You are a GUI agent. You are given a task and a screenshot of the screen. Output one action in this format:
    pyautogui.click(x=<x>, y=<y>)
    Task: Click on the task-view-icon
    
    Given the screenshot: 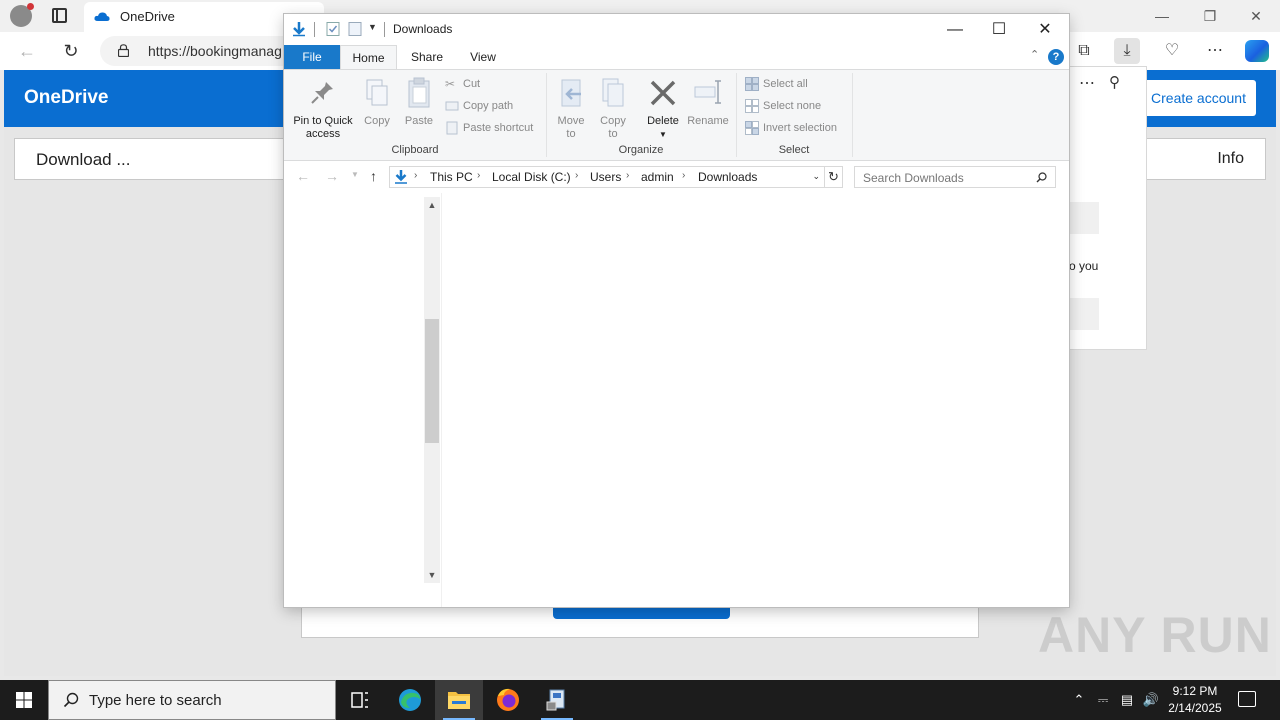 What is the action you would take?
    pyautogui.click(x=360, y=700)
    